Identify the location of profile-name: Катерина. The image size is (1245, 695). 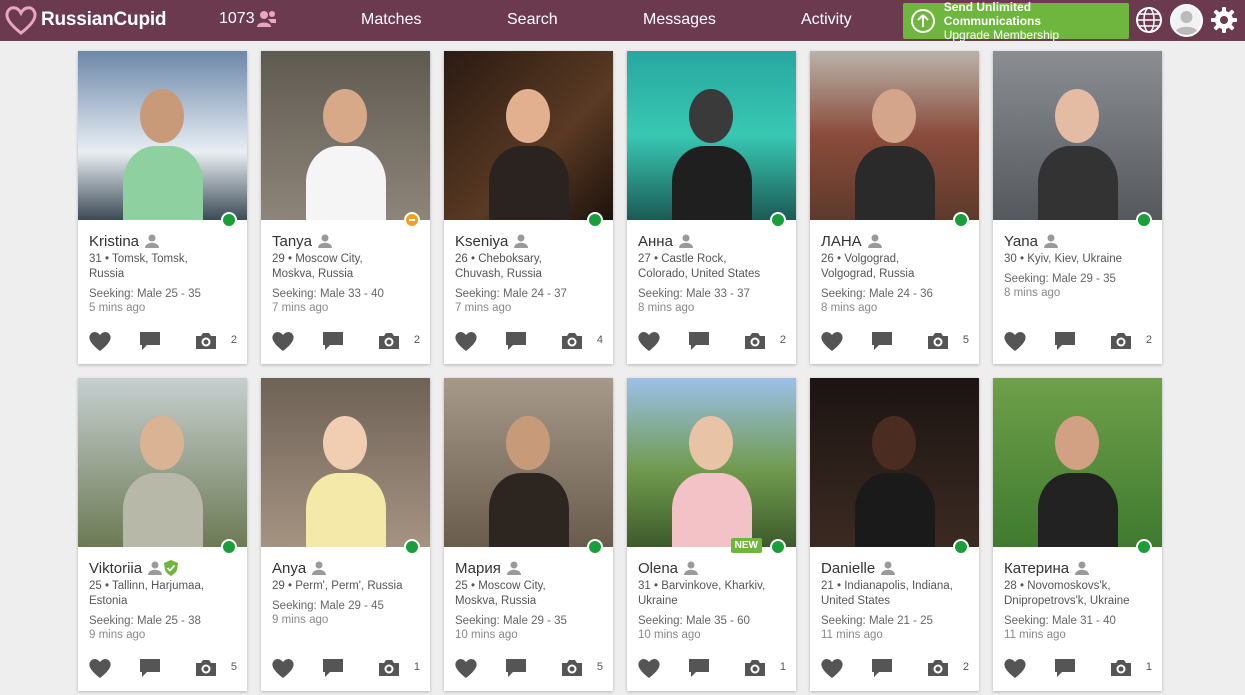
(1036, 568).